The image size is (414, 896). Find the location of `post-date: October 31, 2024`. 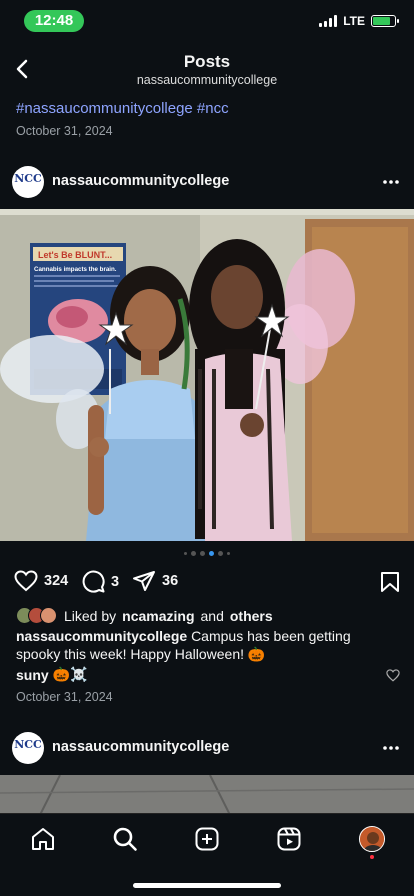

post-date: October 31, 2024 is located at coordinates (64, 697).